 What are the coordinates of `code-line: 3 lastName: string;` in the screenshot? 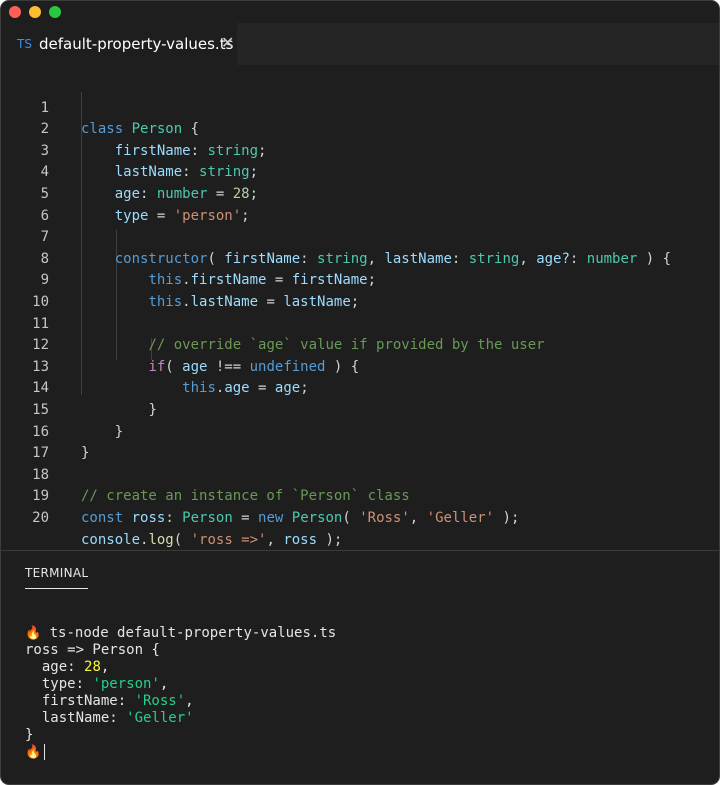 It's located at (360, 150).